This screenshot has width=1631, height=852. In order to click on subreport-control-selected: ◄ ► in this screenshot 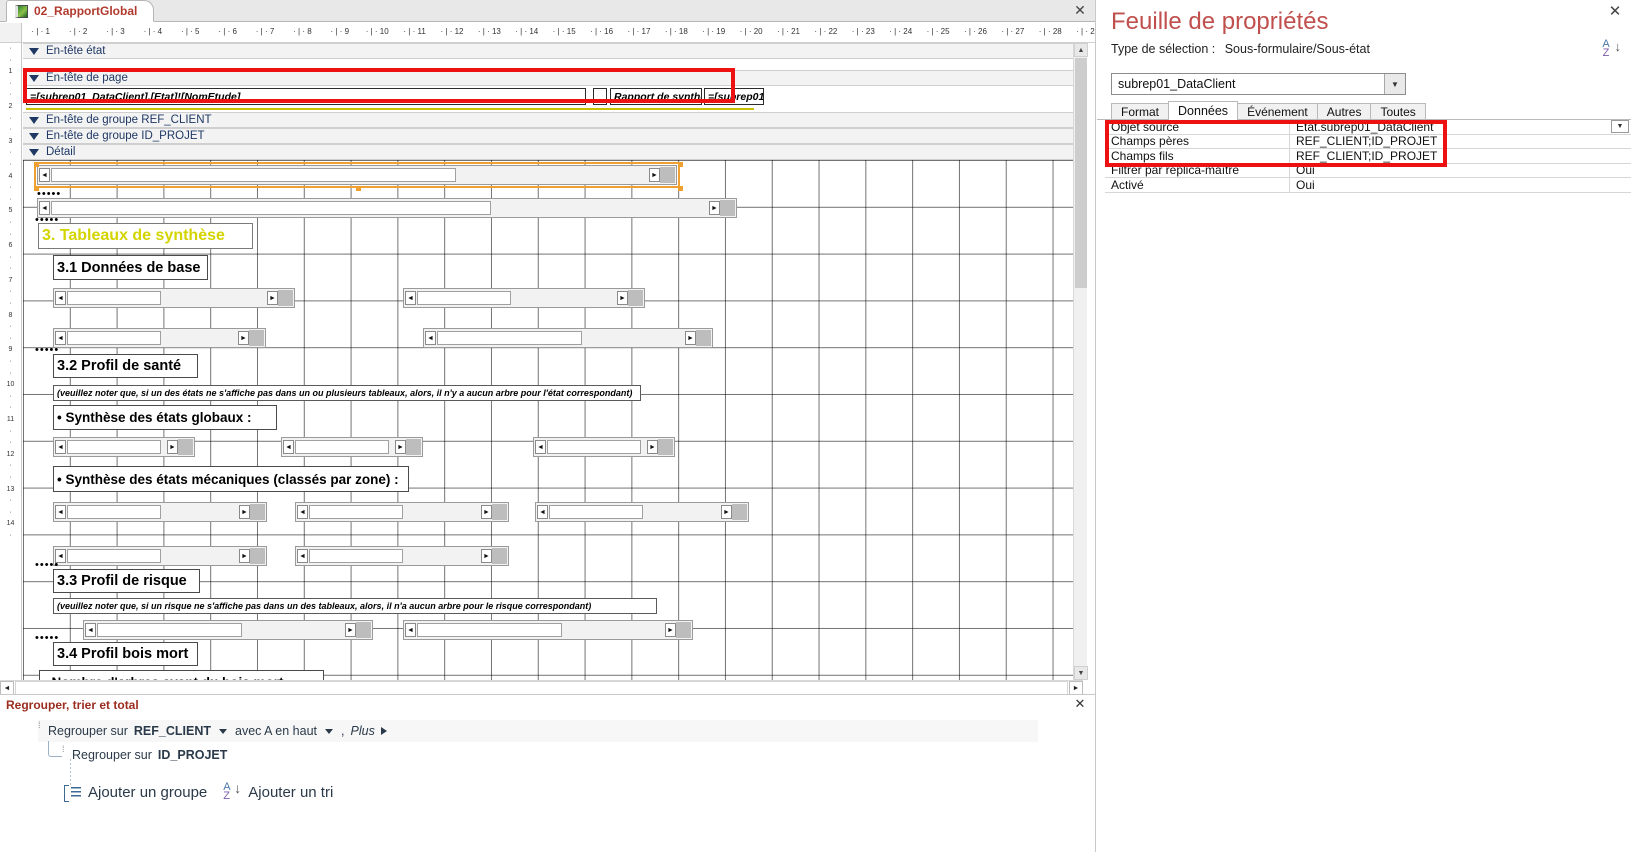, I will do `click(357, 175)`.